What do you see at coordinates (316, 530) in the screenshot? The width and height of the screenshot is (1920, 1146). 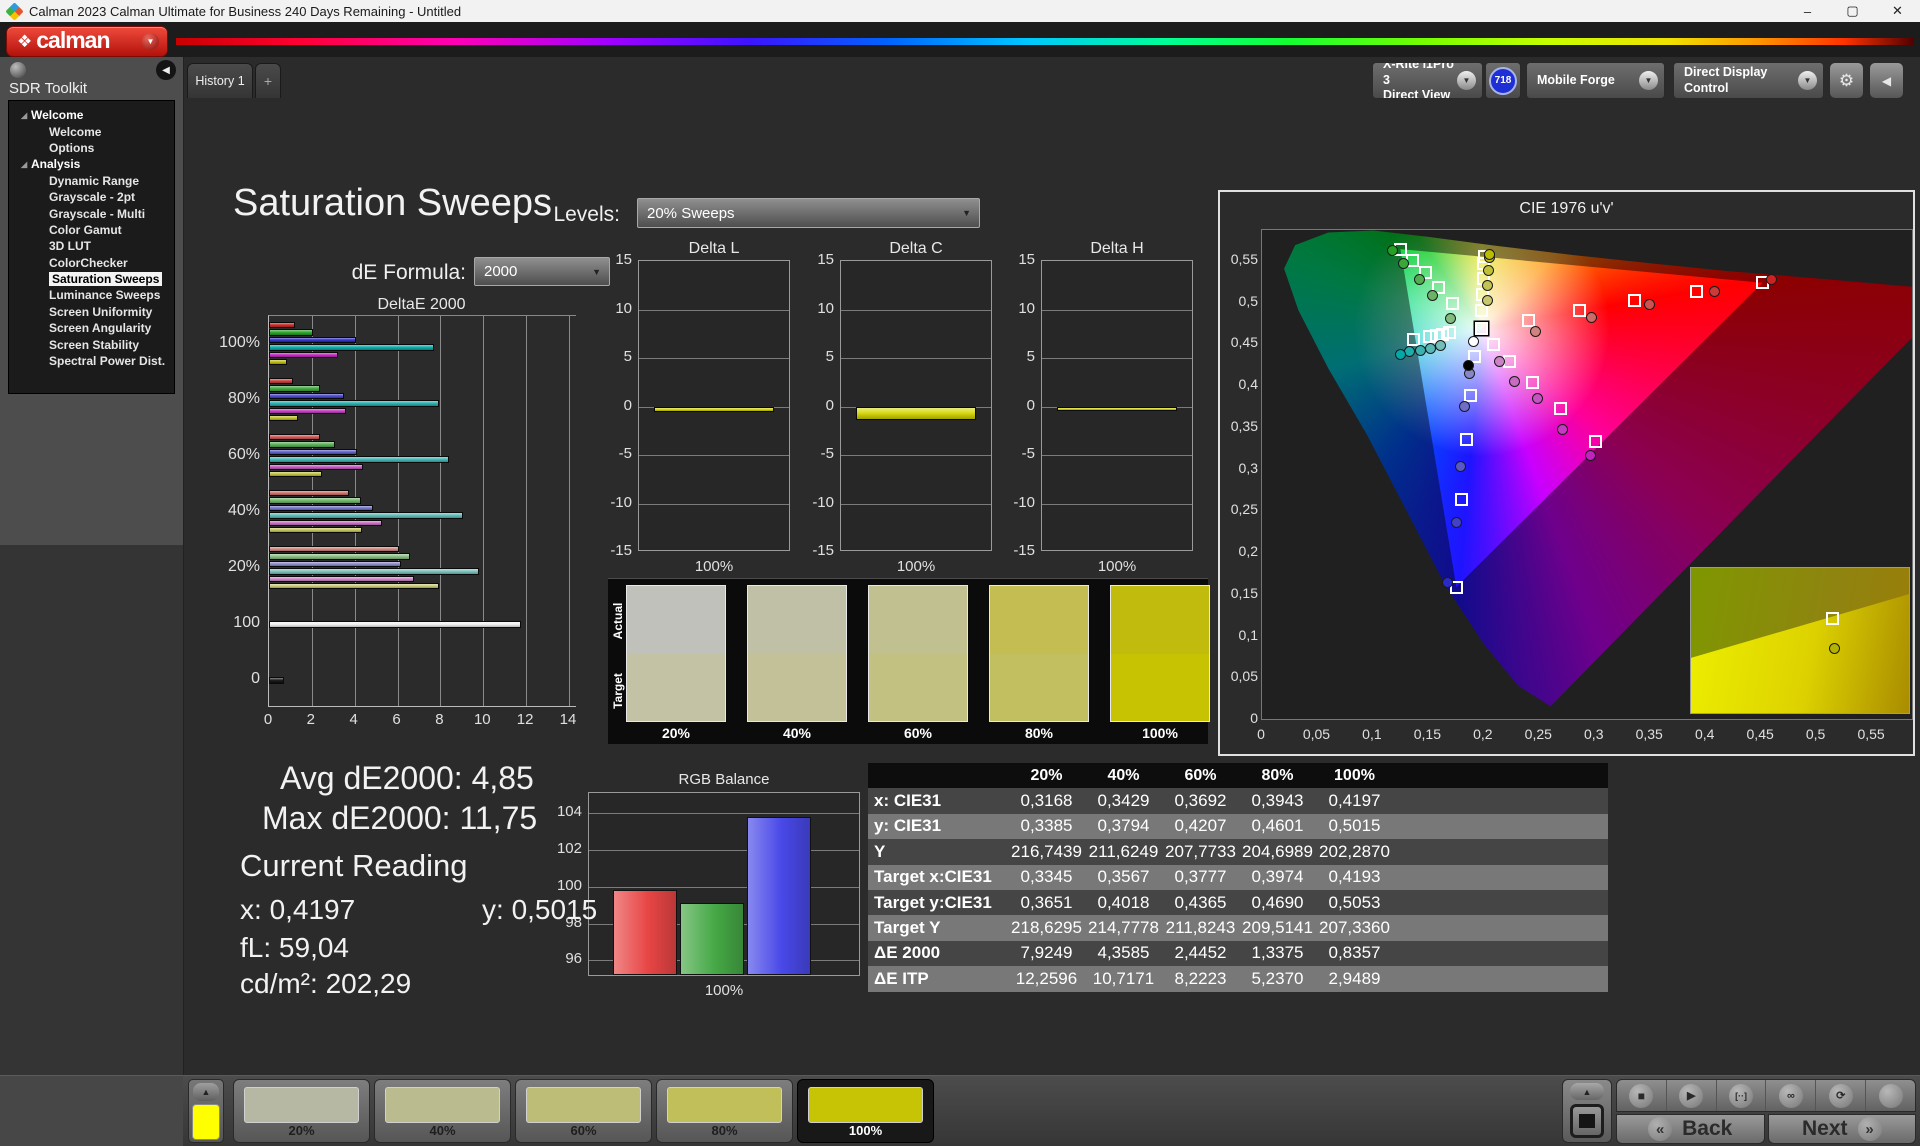 I see `deltae-bar-yellow-40%` at bounding box center [316, 530].